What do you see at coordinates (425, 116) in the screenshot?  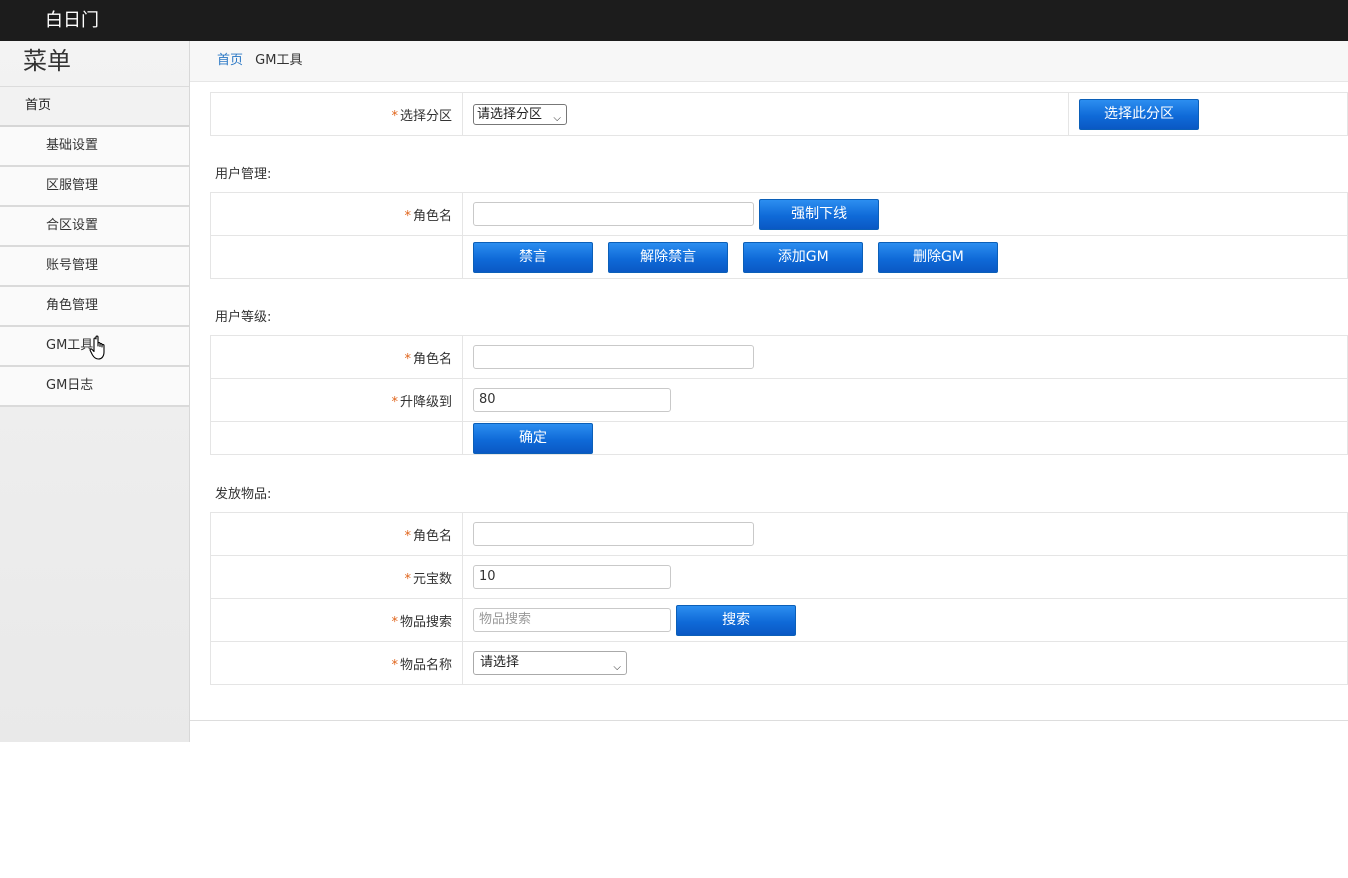 I see `zone-label: 选择分区` at bounding box center [425, 116].